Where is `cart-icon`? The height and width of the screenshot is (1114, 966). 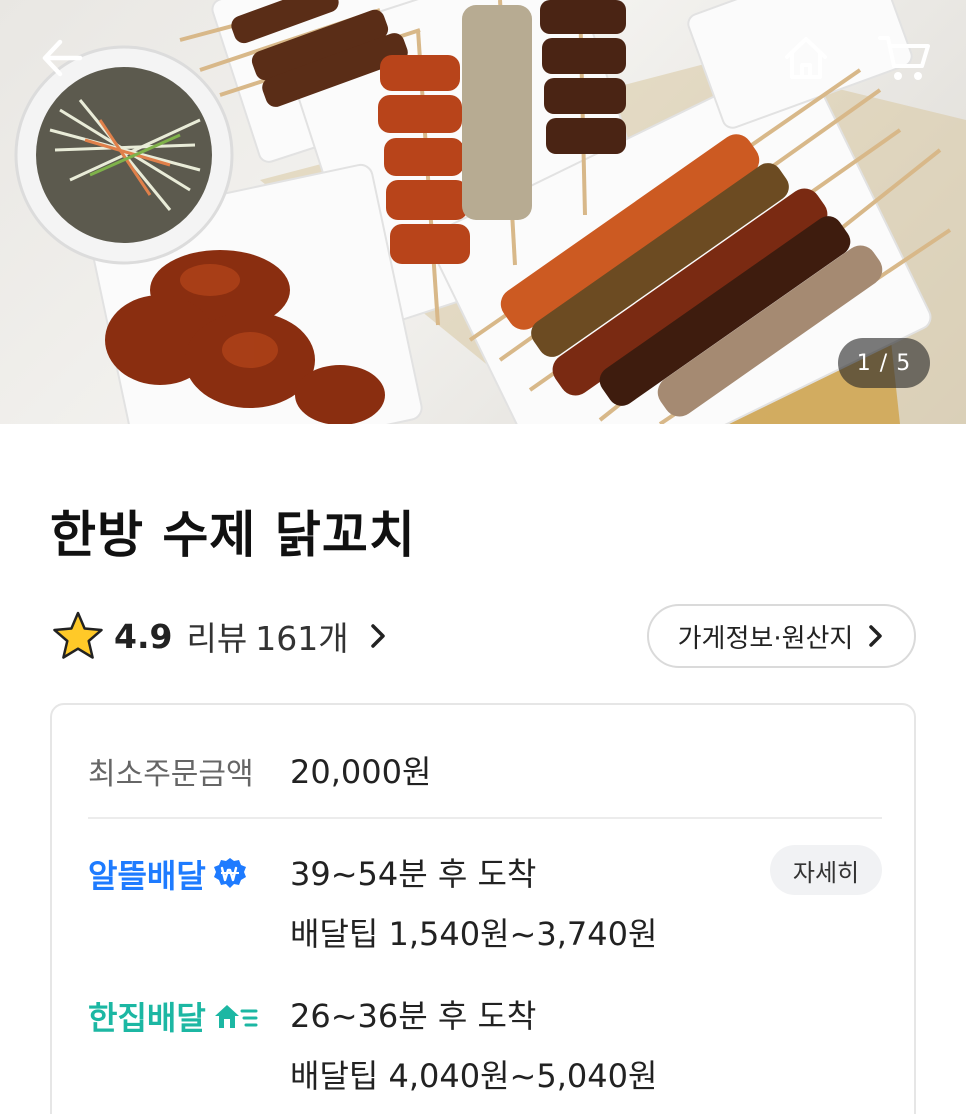
cart-icon is located at coordinates (904, 58).